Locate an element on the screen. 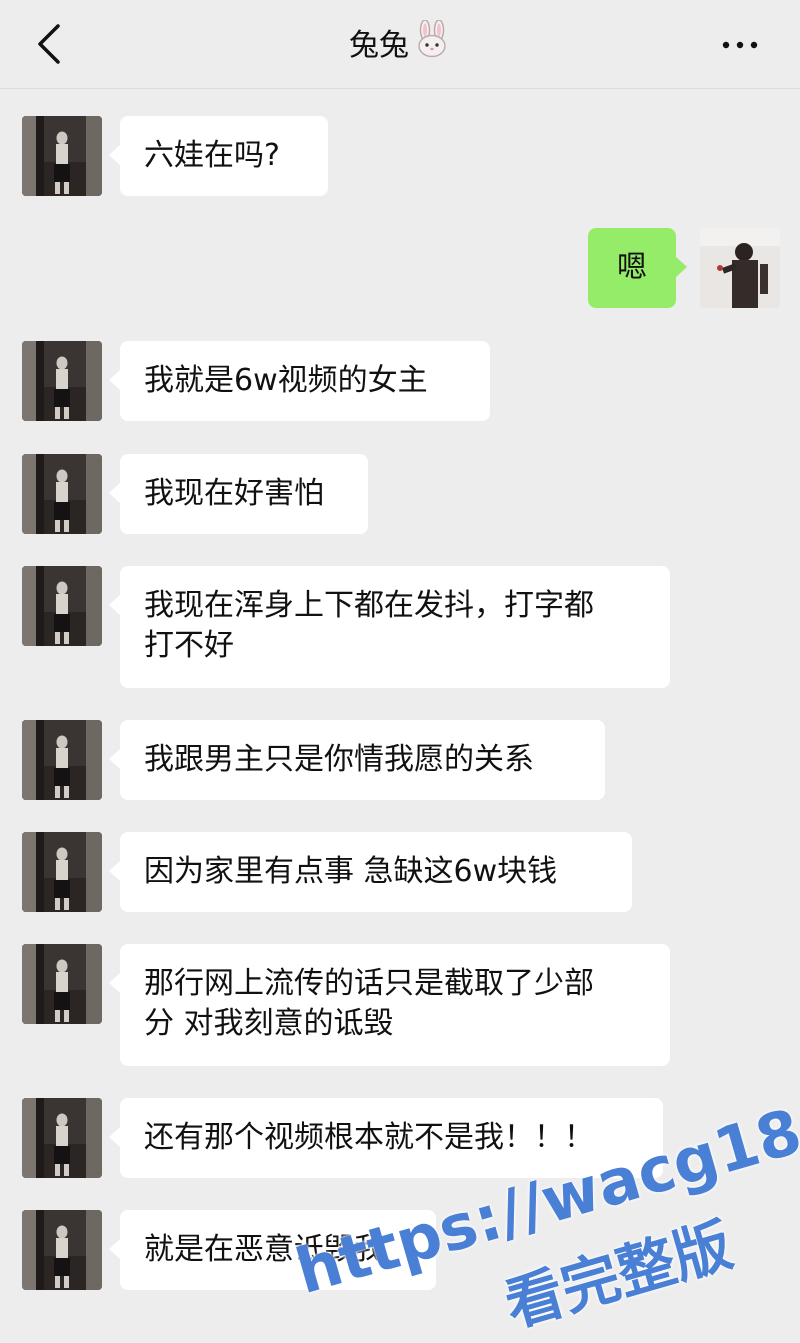 The image size is (800, 1343). message-bubble: 因为家里有点事 急缺这6w块钱 is located at coordinates (370, 872).